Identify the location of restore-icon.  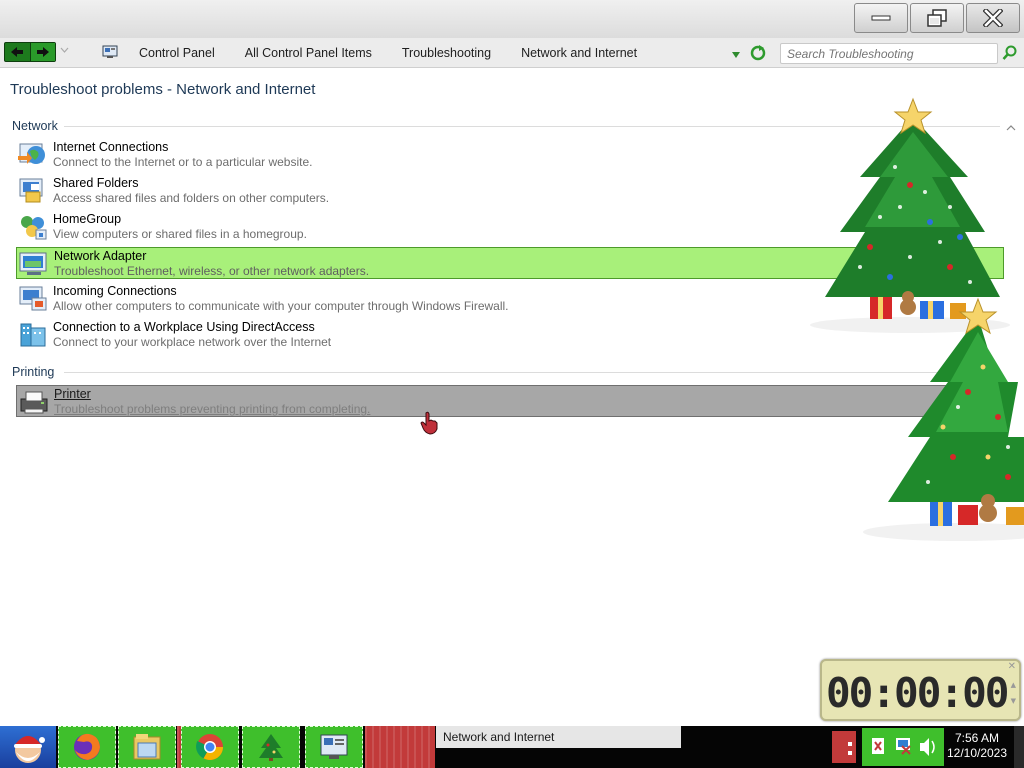
(937, 18).